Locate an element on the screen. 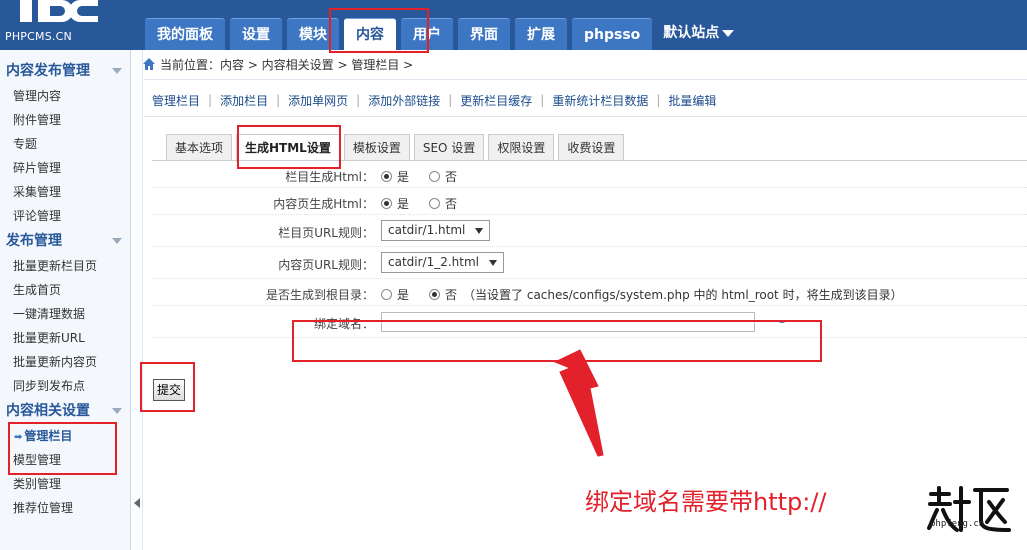  sidebar-item-sync-publish: 同步到发布点 is located at coordinates (65, 386).